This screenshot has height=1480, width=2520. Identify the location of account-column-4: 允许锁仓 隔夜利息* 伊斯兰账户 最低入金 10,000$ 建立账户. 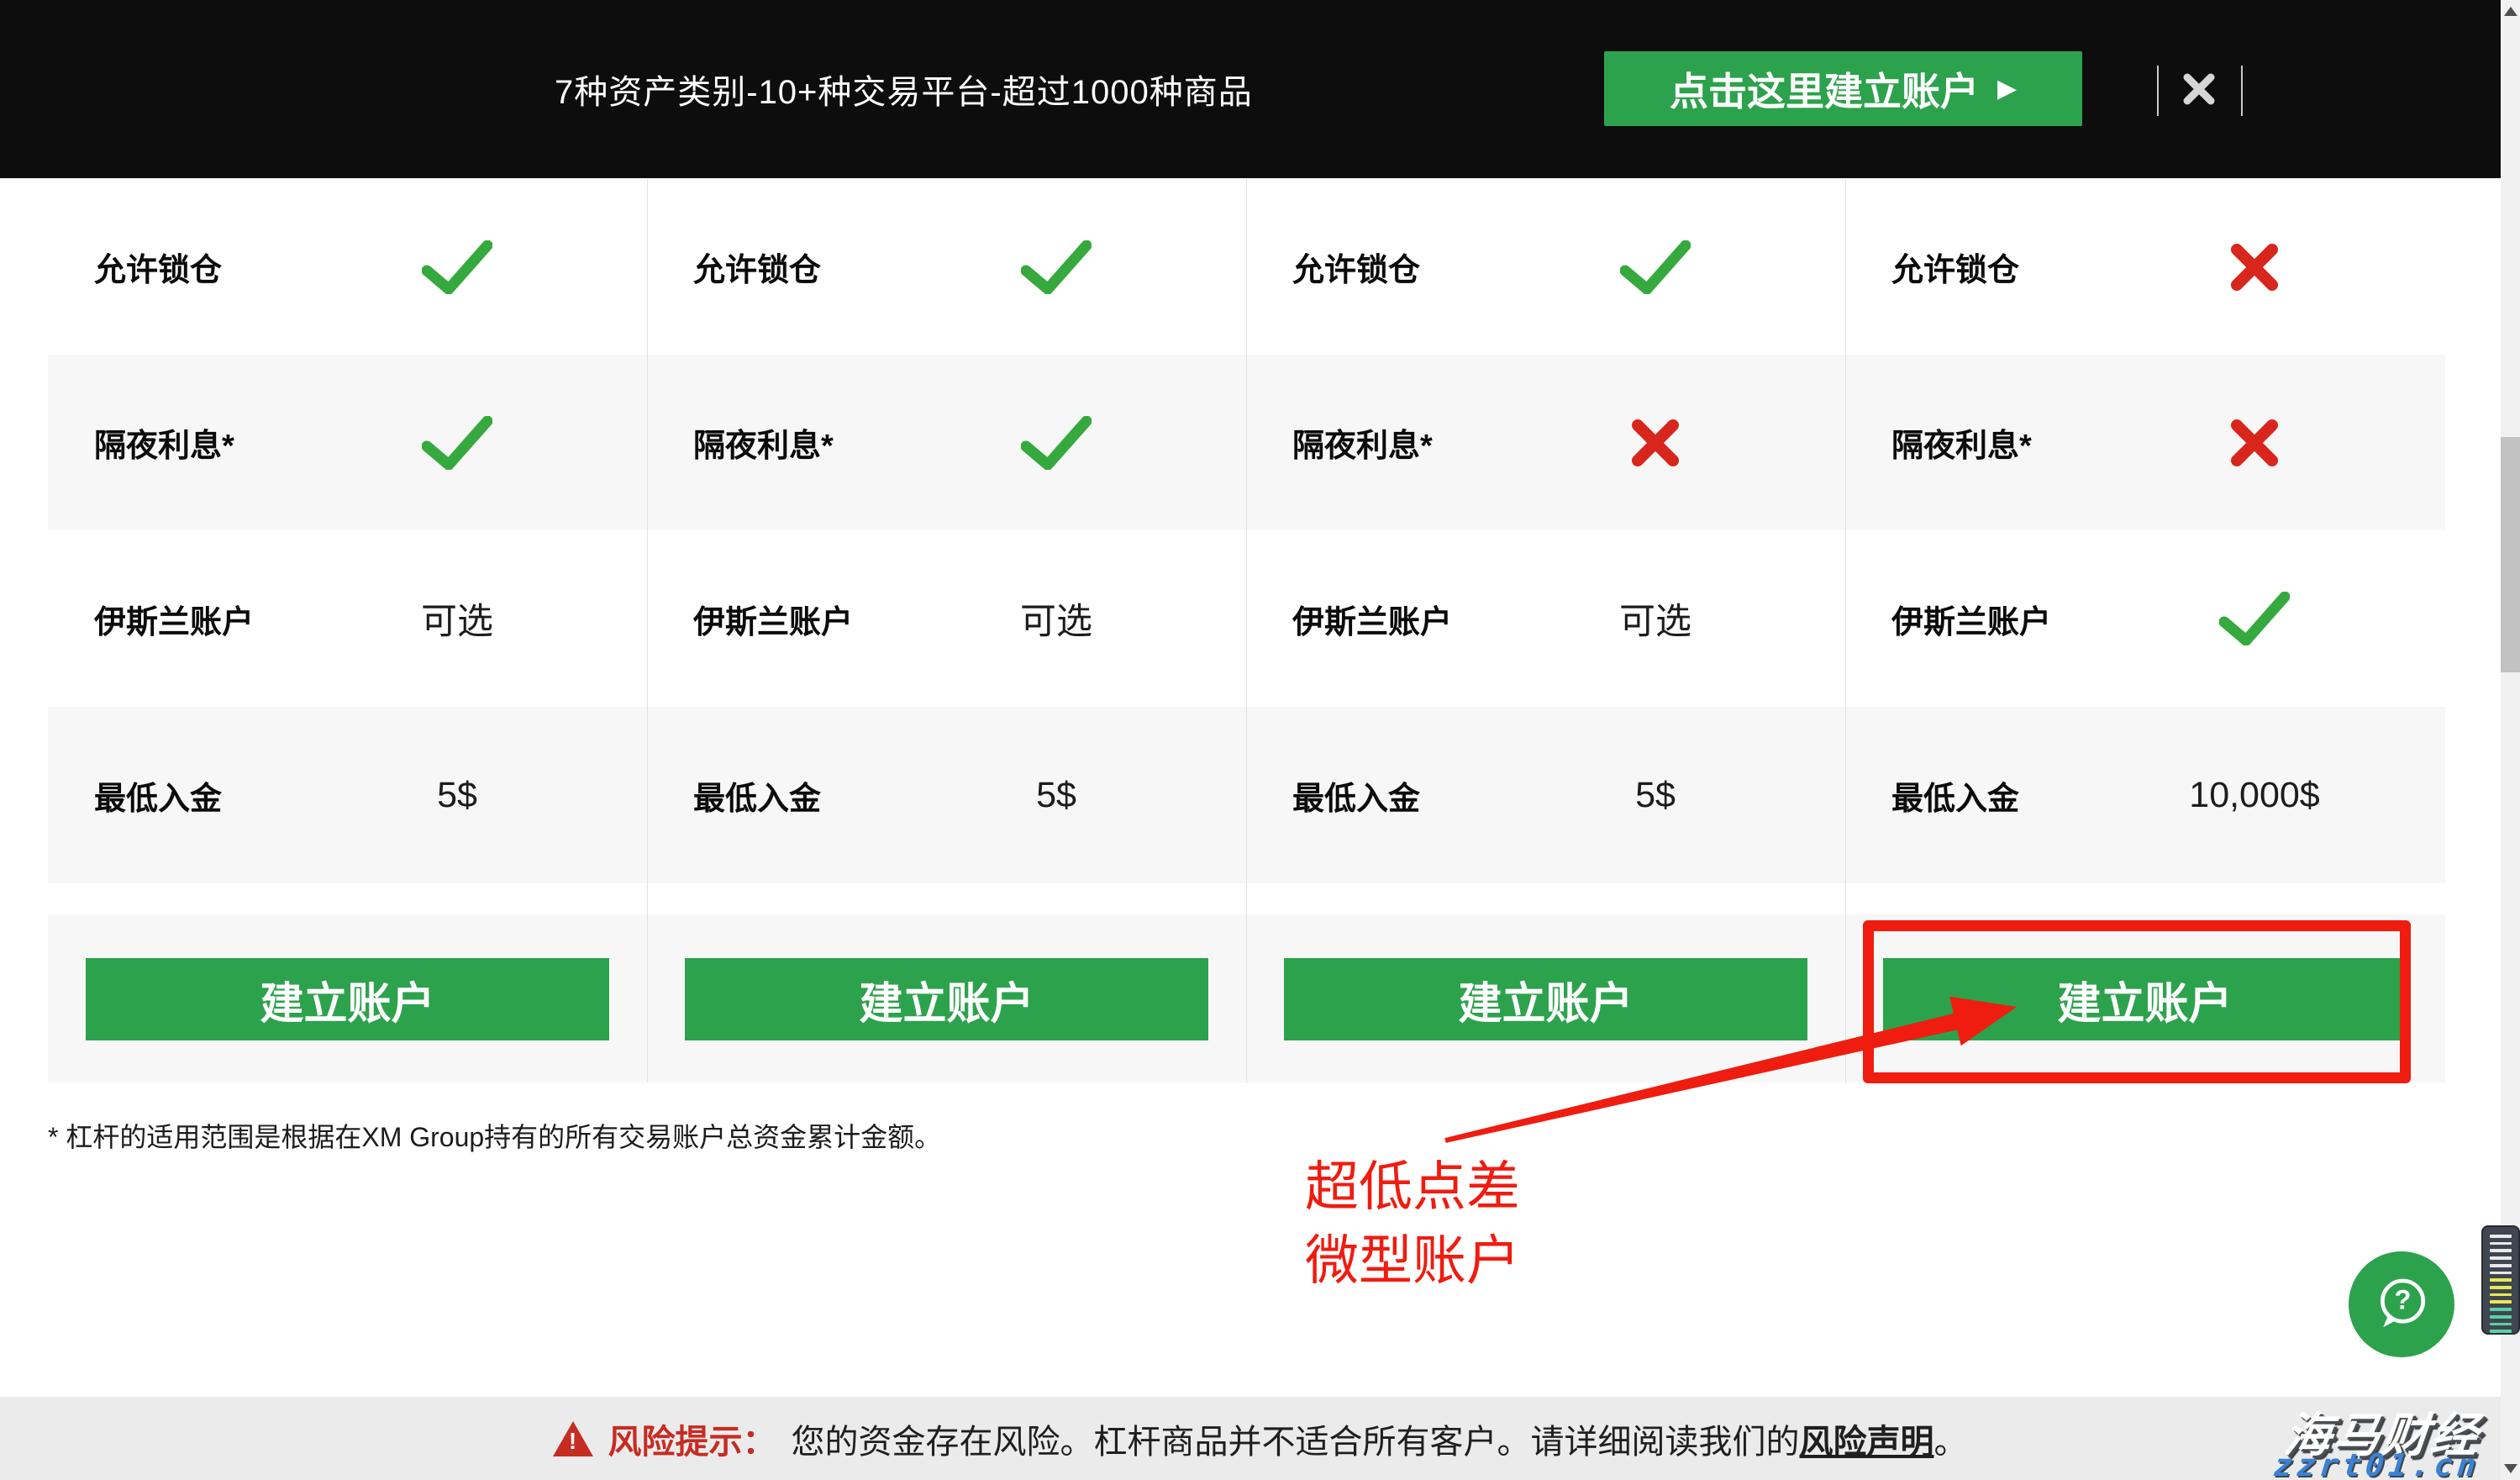
(2144, 630).